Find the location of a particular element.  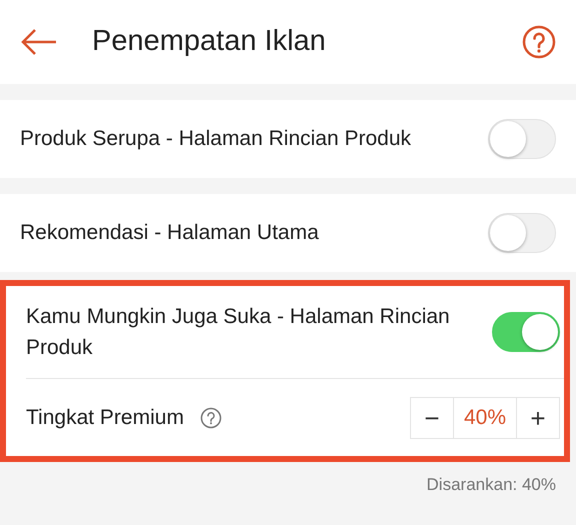

placement-label: Produk Serupa - Halaman Rincian Produk is located at coordinates (216, 139).